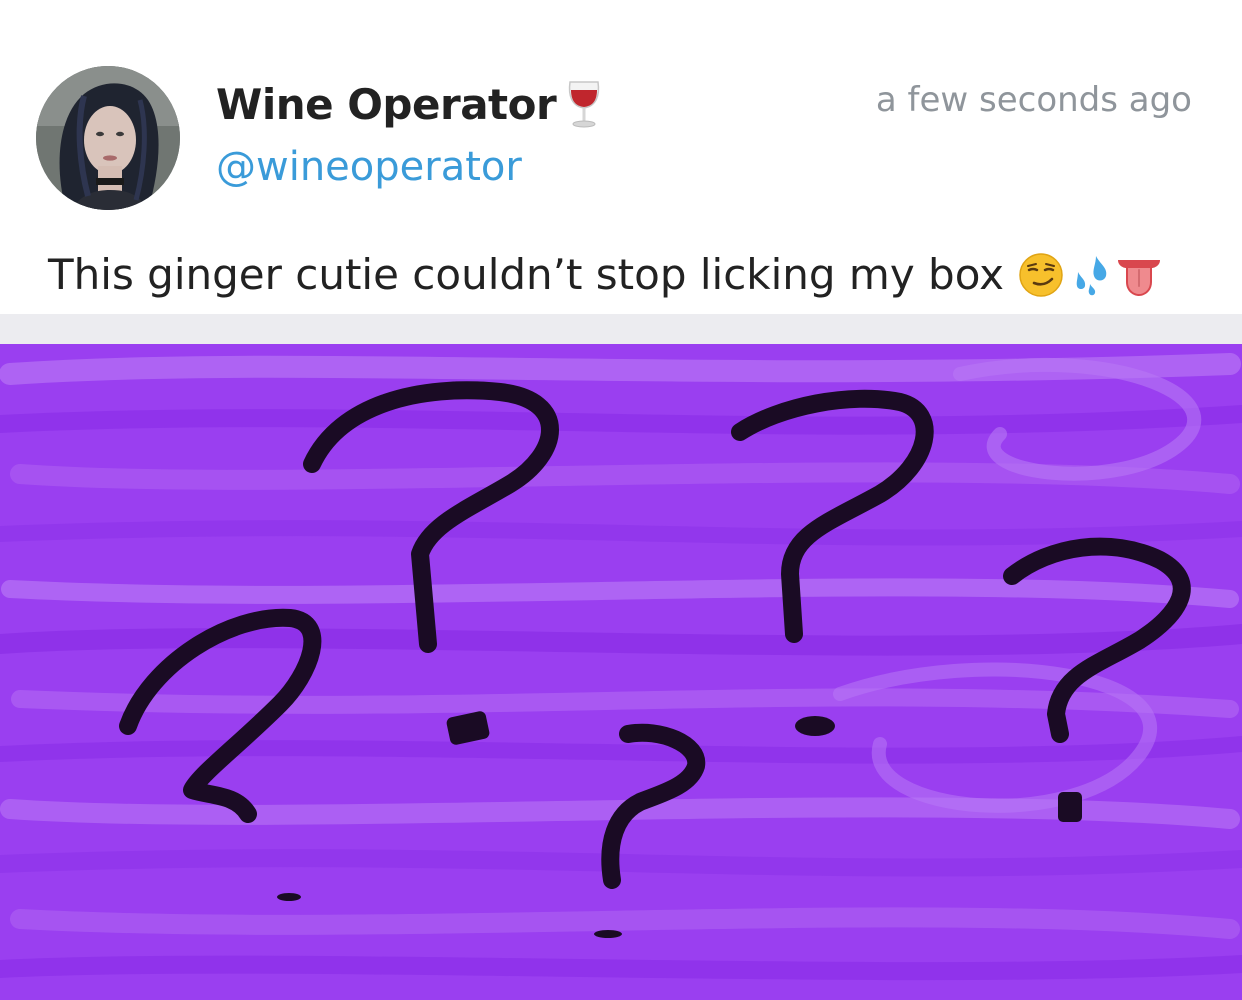  I want to click on user-handle: @wineoperator, so click(369, 167).